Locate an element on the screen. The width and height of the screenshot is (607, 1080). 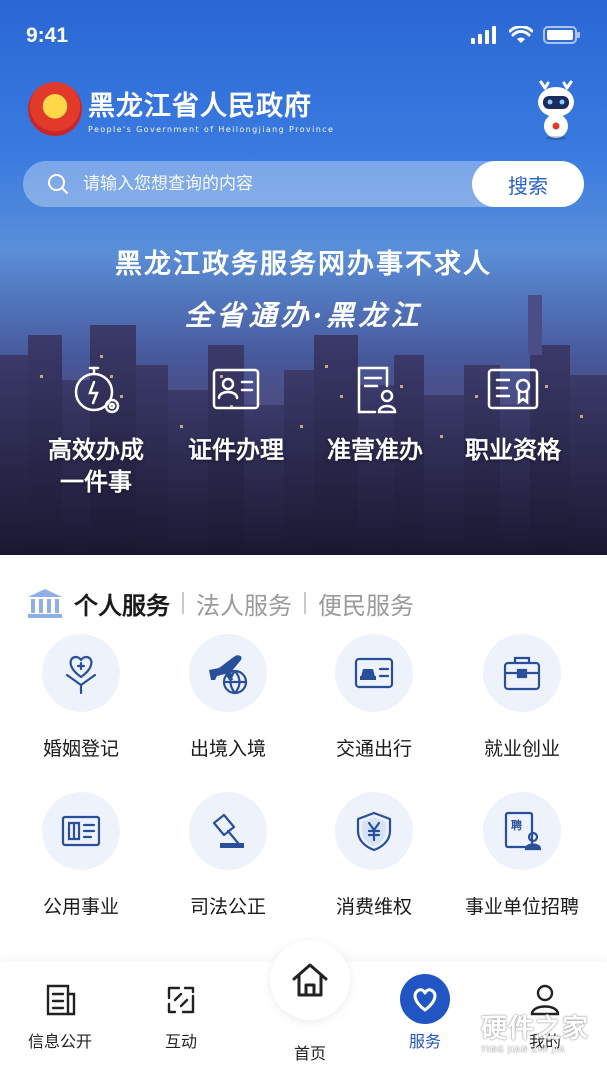
service-label: 司法公正 is located at coordinates (227, 907).